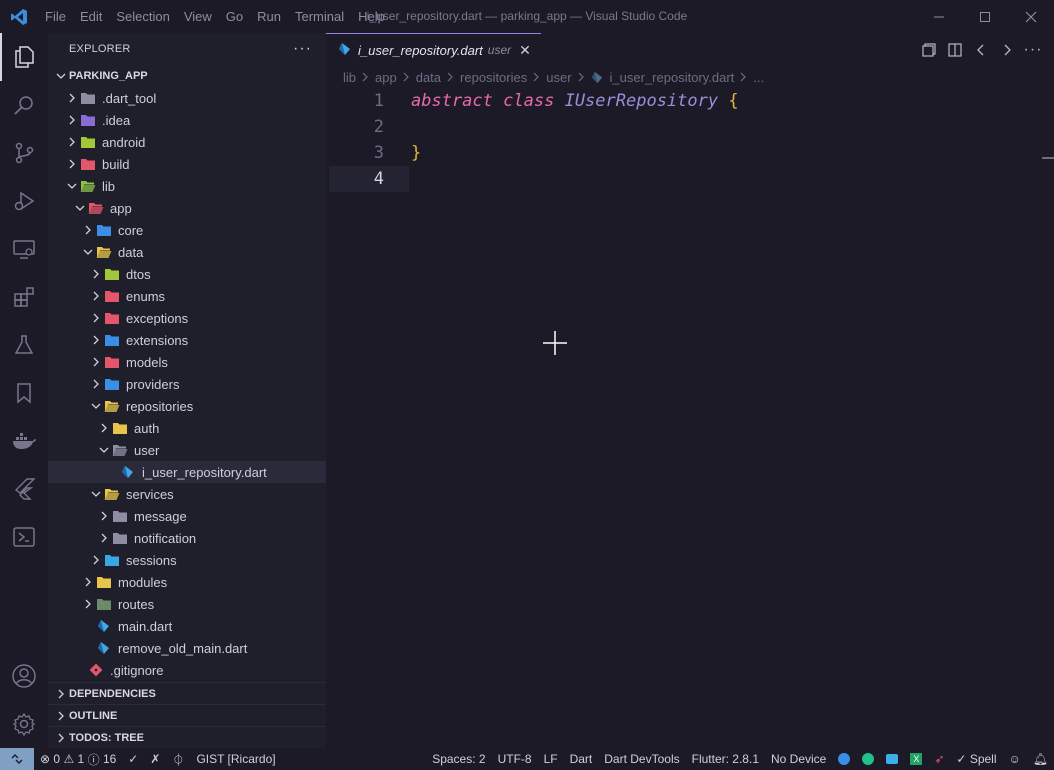  What do you see at coordinates (641, 759) in the screenshot?
I see `dart-devtools-button: Dart DevTools` at bounding box center [641, 759].